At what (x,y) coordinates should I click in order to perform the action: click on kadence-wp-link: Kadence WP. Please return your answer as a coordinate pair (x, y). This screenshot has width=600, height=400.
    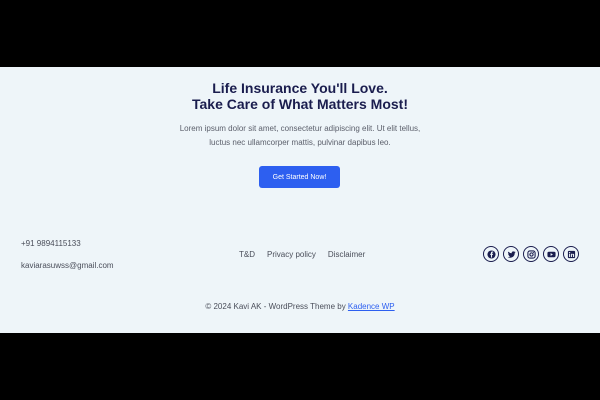
    Looking at the image, I should click on (371, 306).